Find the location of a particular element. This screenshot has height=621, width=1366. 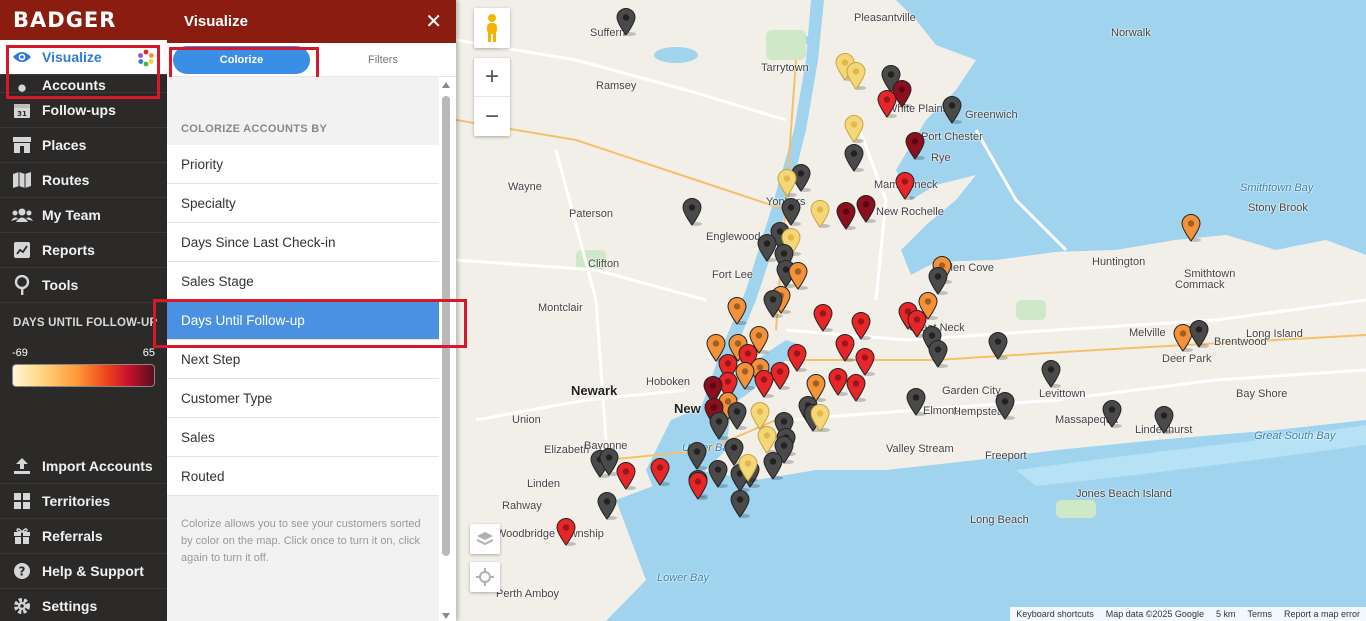

terms-link: Terms is located at coordinates (1259, 614).